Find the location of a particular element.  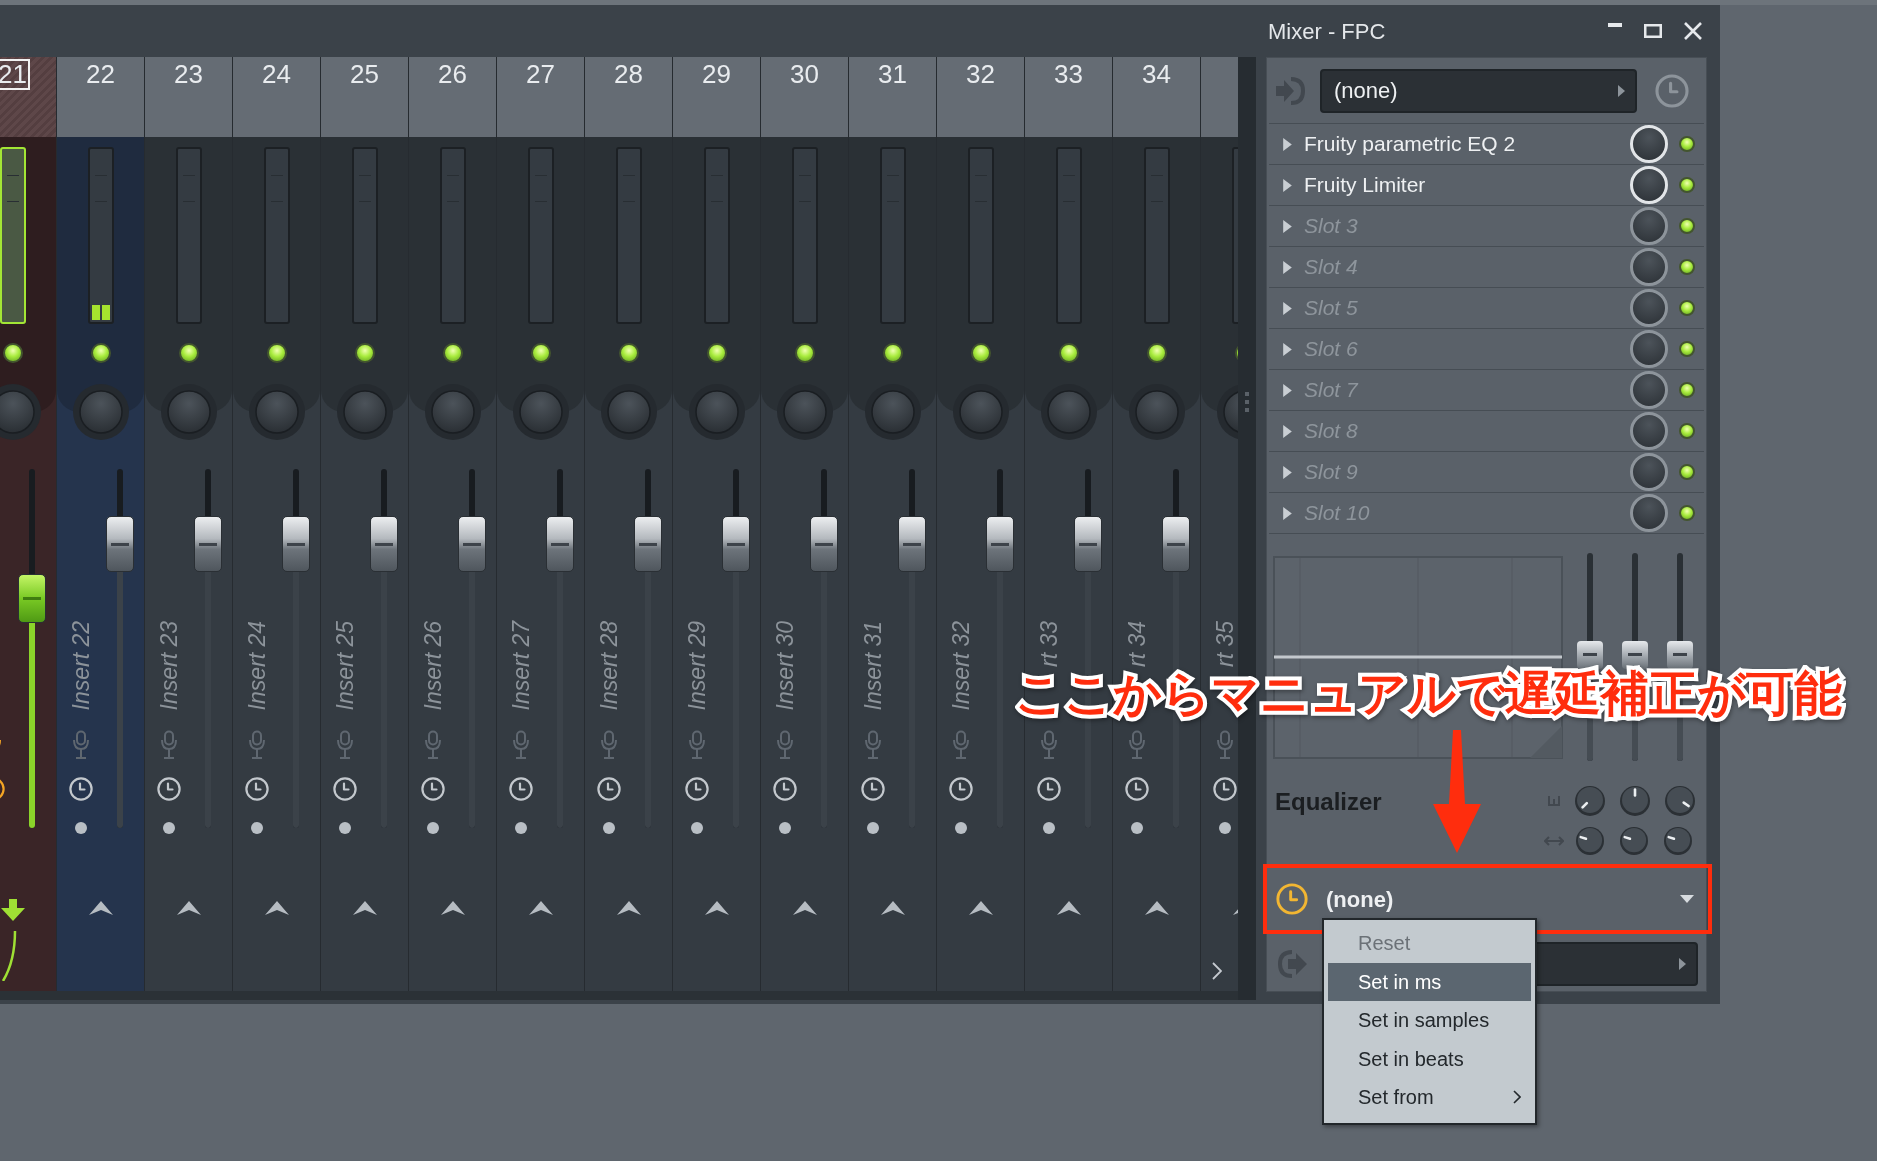

channel-strip: 30 Insert 30 is located at coordinates (805, 524).